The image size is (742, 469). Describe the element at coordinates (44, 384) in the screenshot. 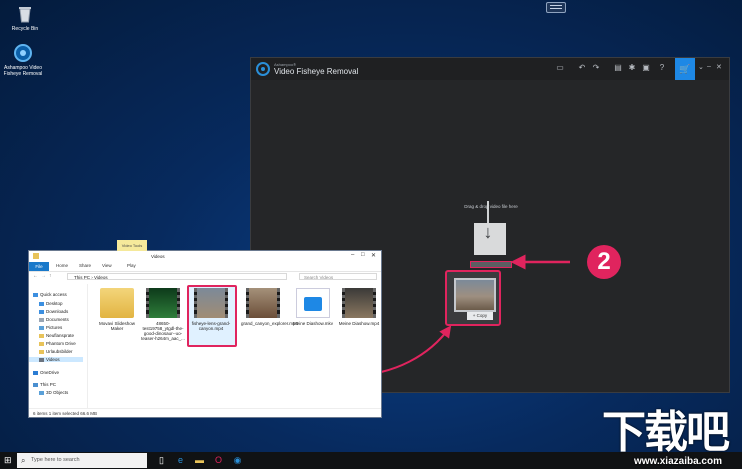

I see `nav-this-pc: This PC` at that location.